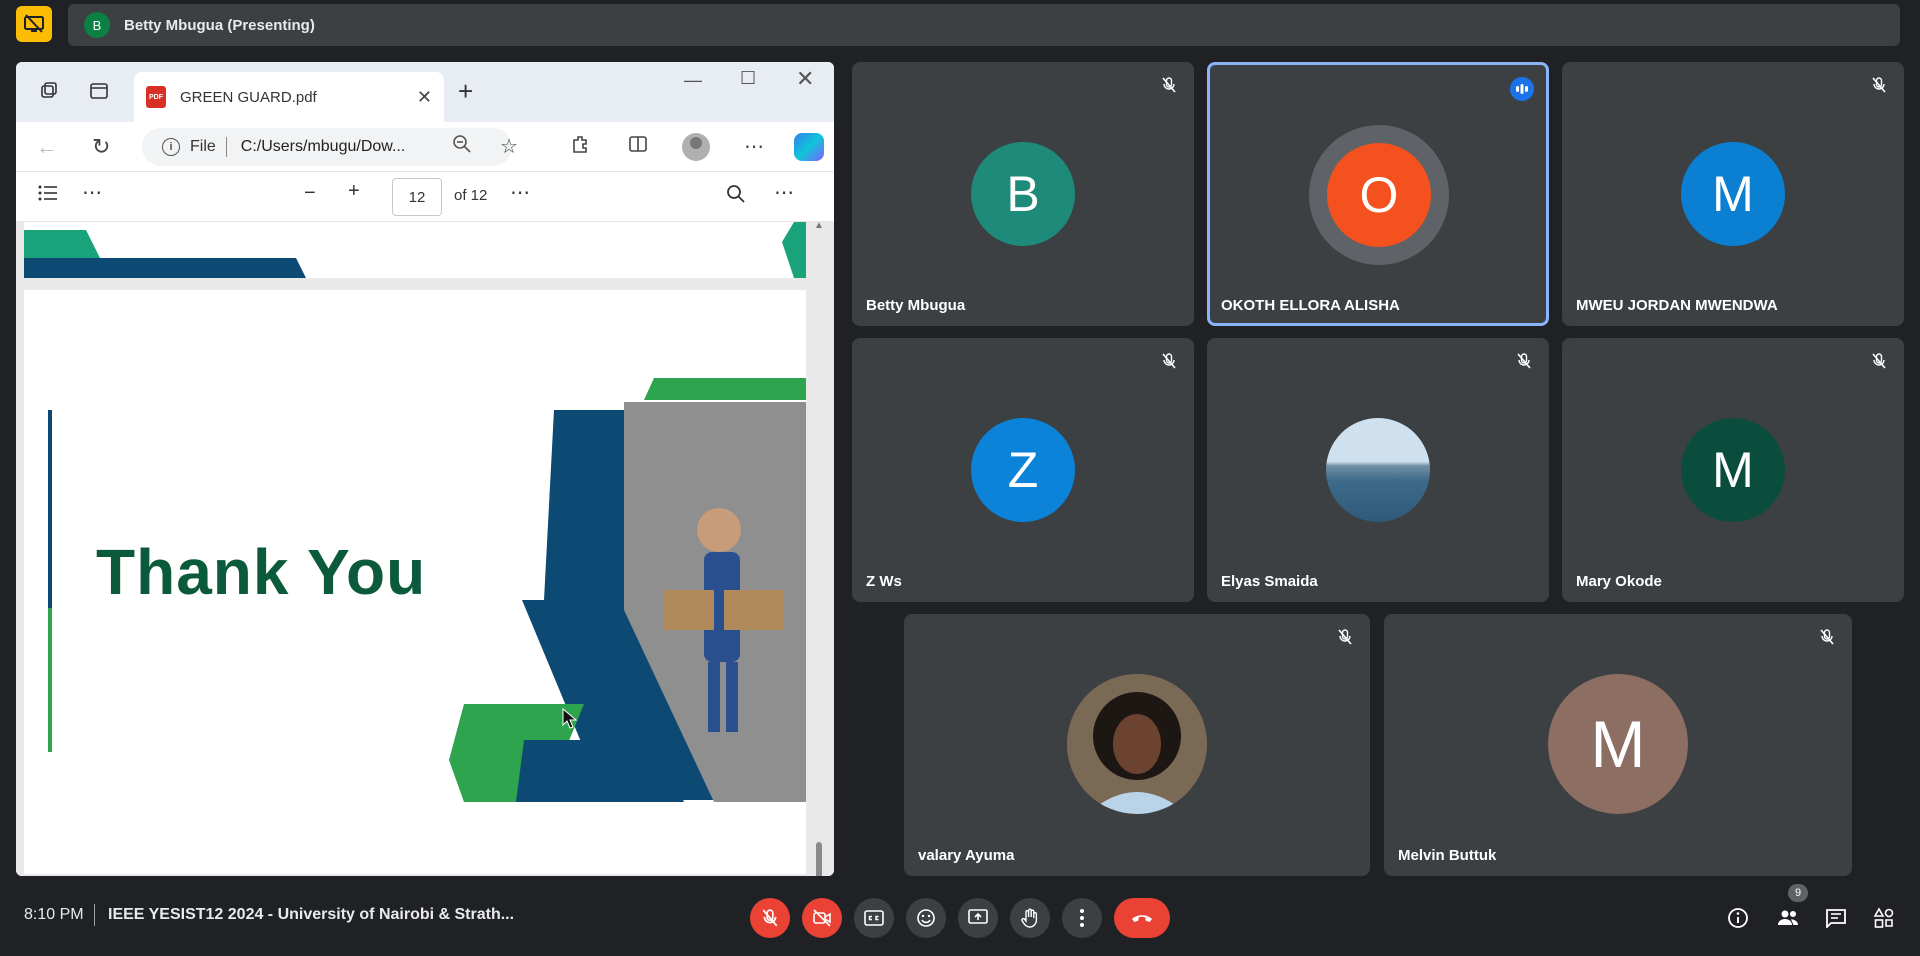 The image size is (1920, 956). I want to click on zoom-in-button: +, so click(354, 191).